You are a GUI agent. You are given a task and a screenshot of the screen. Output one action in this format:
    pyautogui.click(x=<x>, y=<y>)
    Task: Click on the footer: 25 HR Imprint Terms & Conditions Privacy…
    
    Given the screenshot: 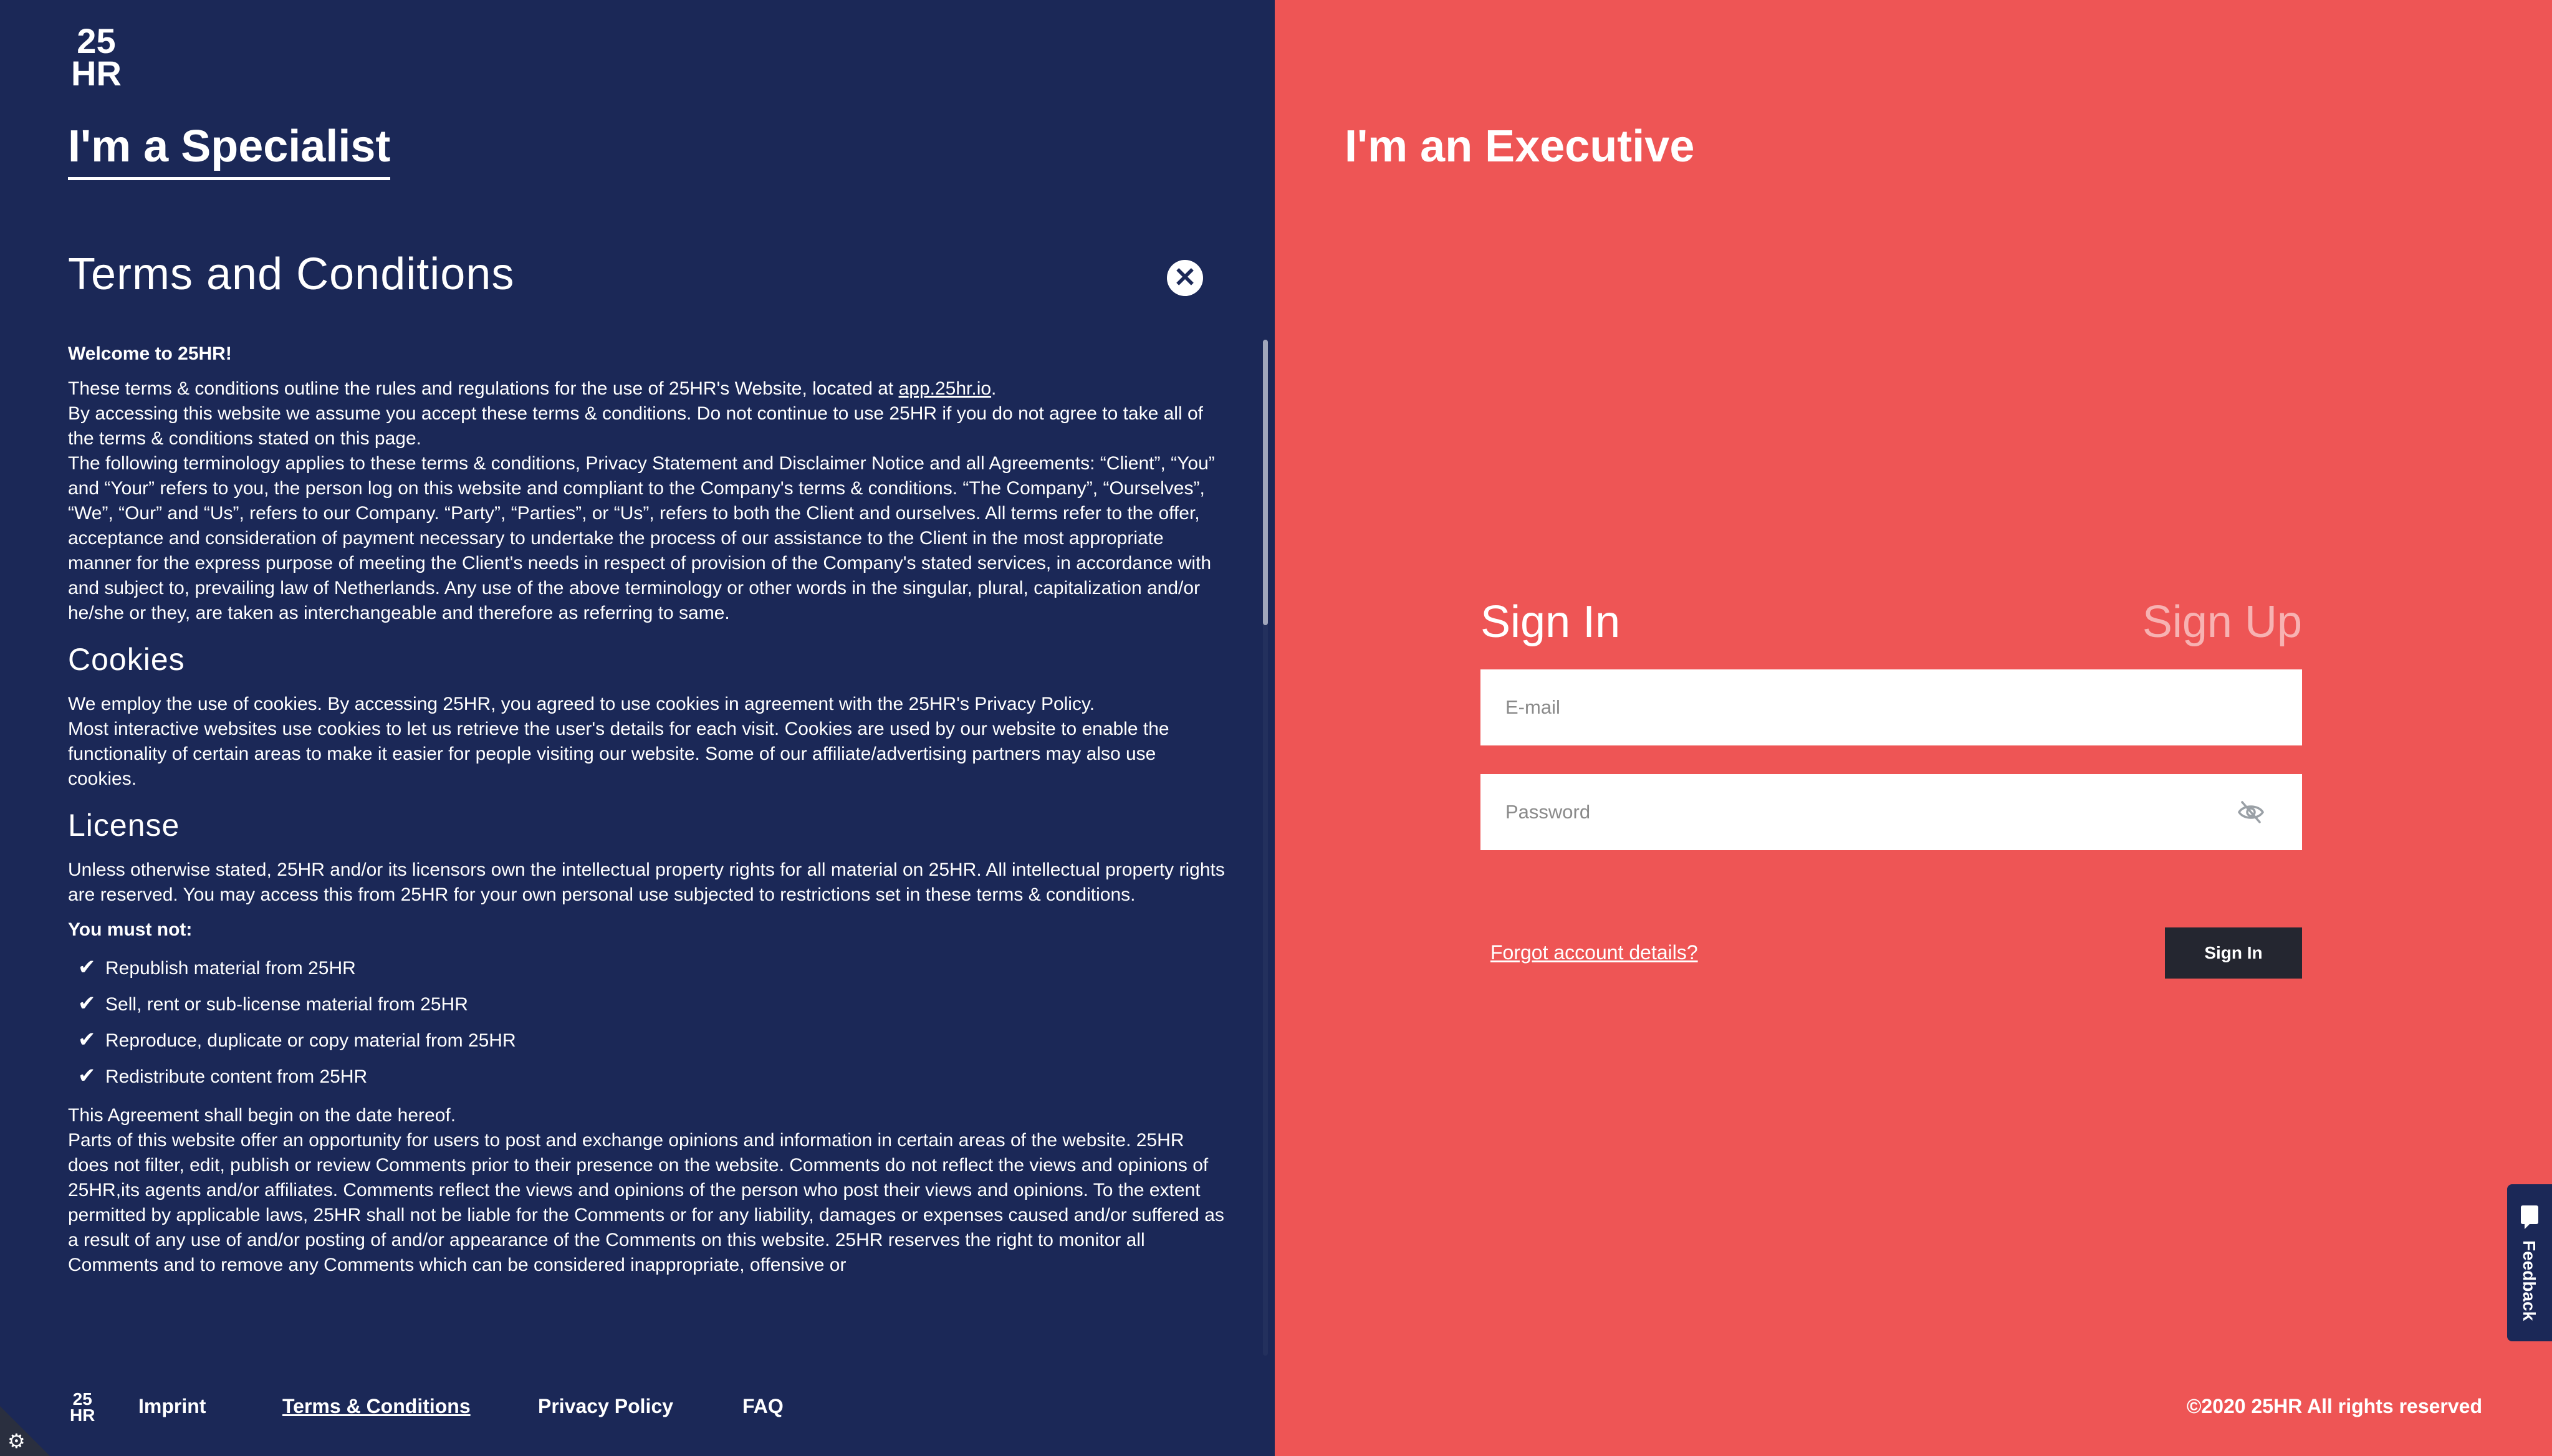 What is the action you would take?
    pyautogui.click(x=637, y=1410)
    